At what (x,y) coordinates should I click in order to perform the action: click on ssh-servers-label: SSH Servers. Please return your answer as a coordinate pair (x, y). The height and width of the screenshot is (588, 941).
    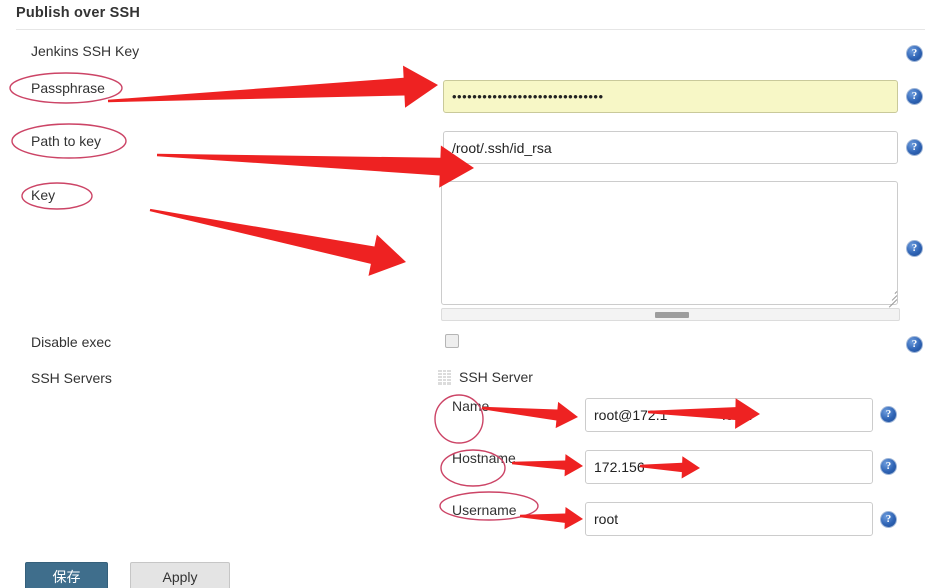
    Looking at the image, I should click on (71, 378).